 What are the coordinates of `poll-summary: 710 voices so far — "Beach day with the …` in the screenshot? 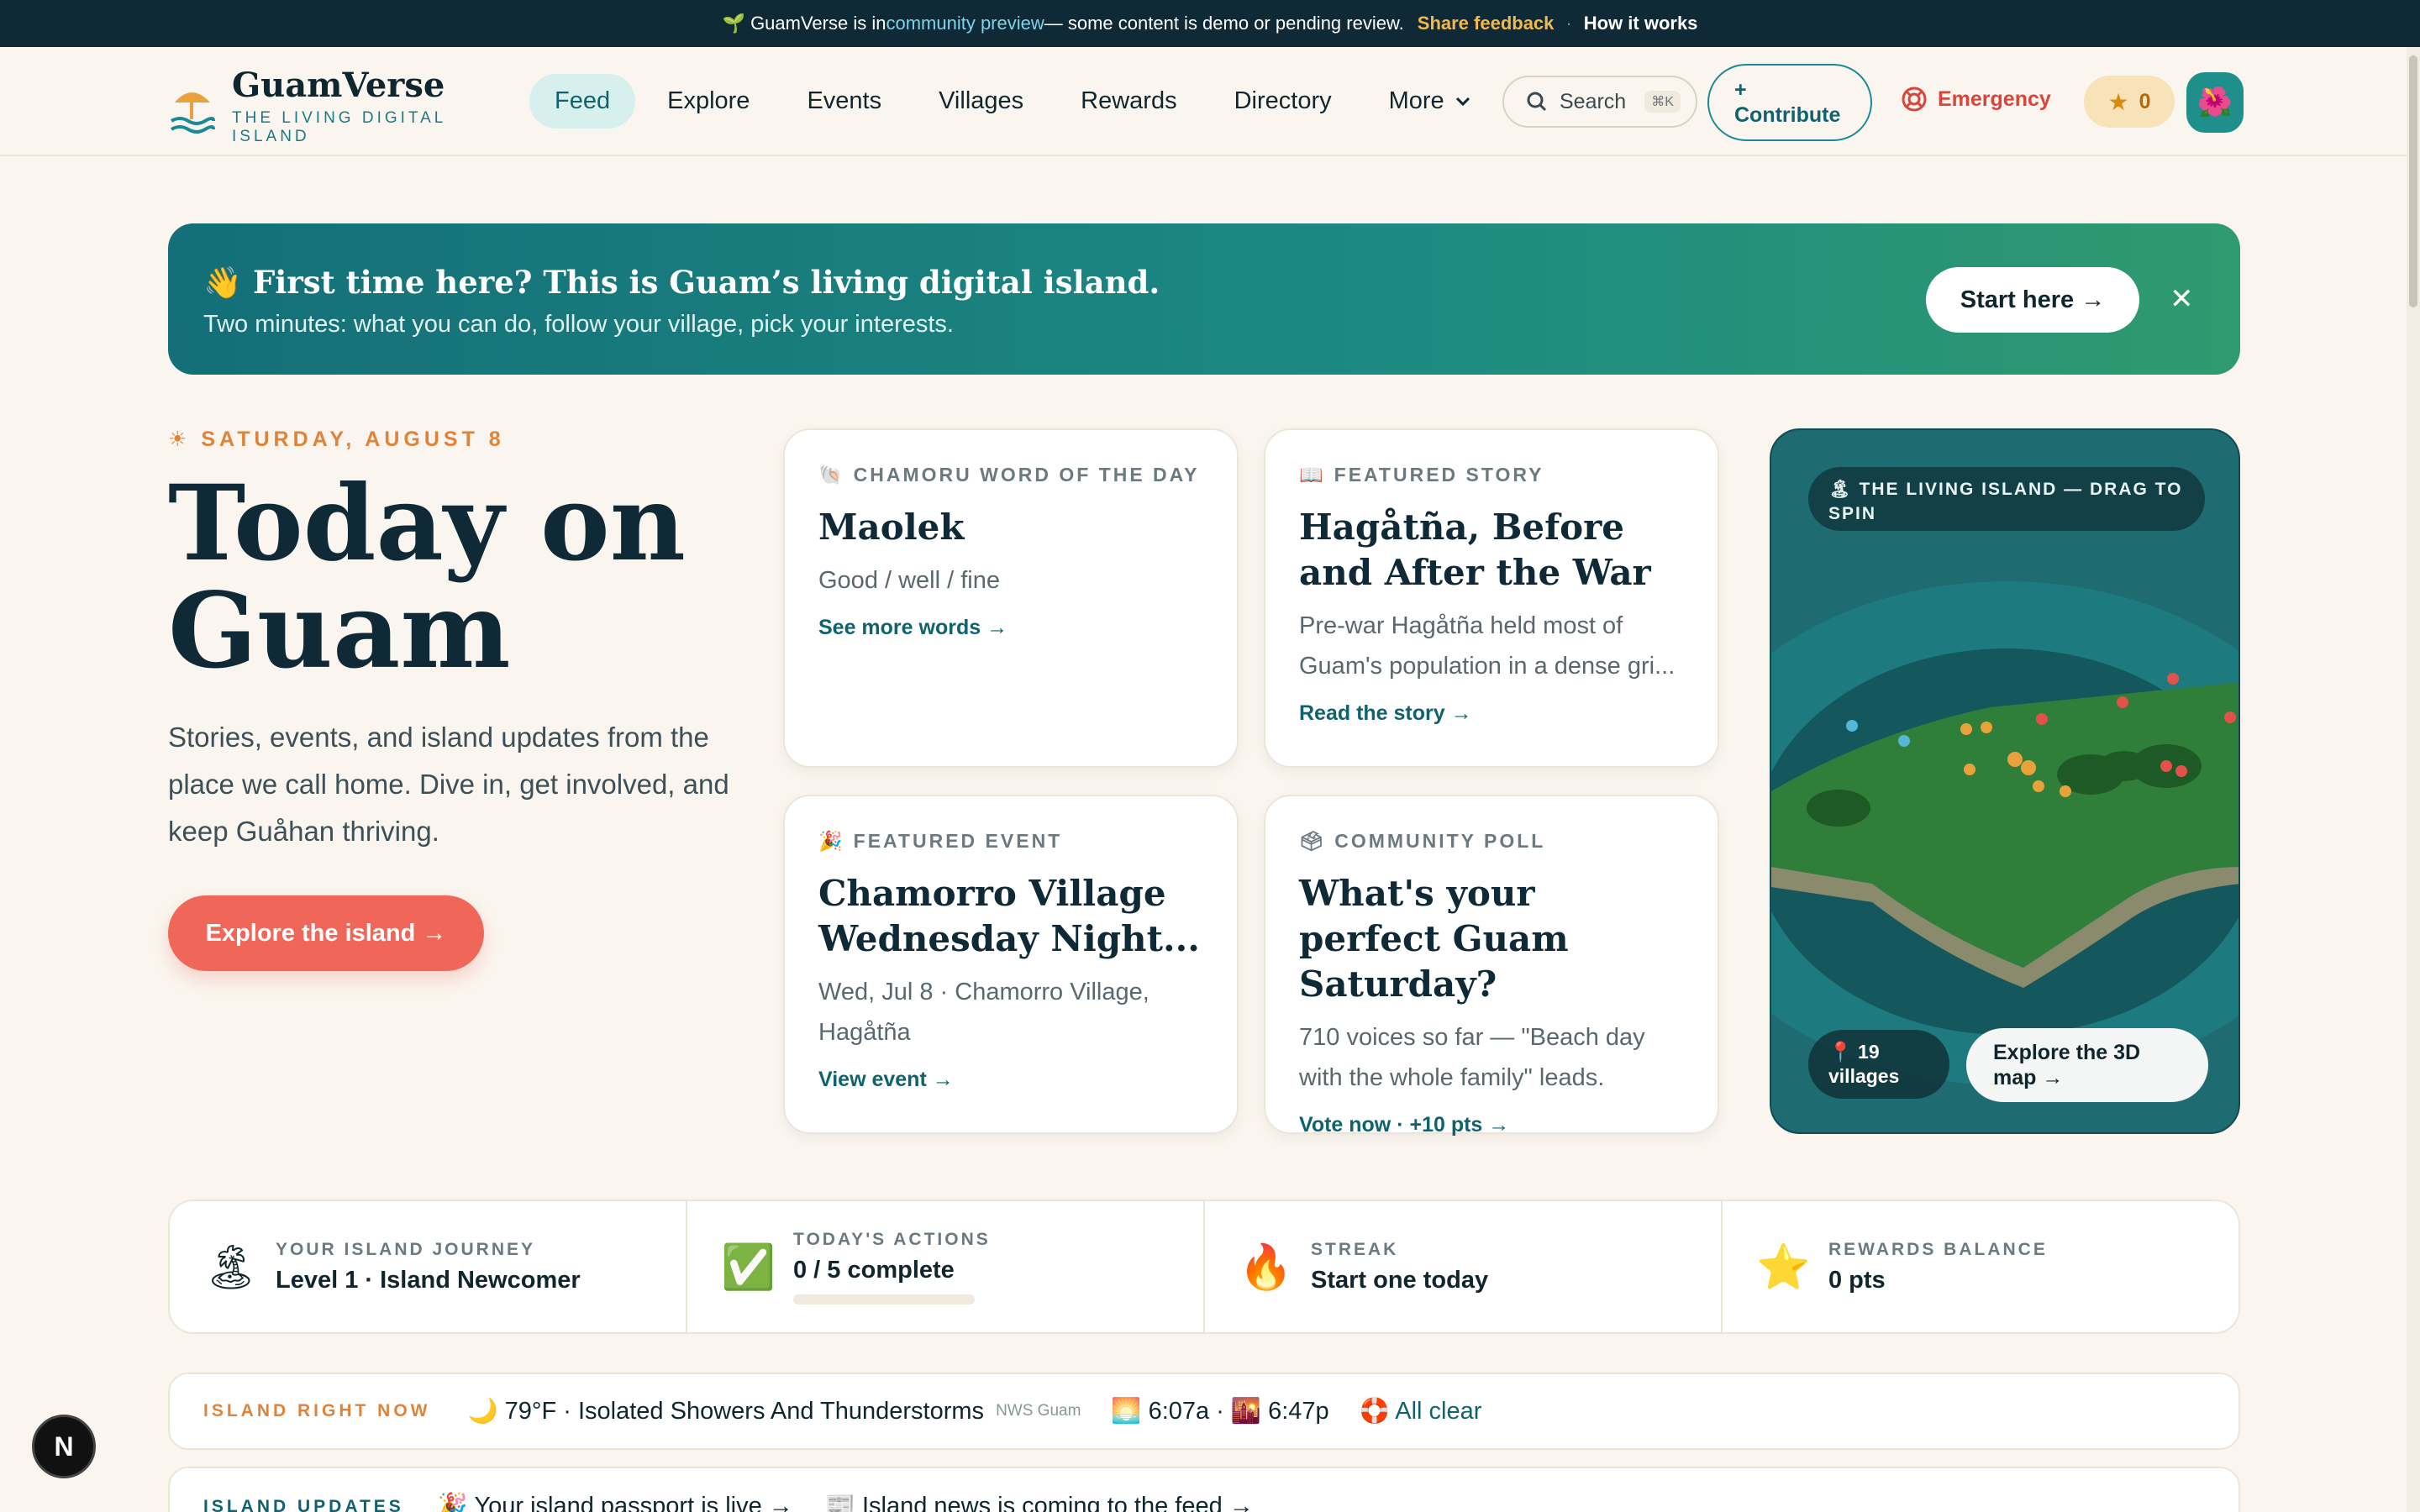 It's located at (1472, 1057).